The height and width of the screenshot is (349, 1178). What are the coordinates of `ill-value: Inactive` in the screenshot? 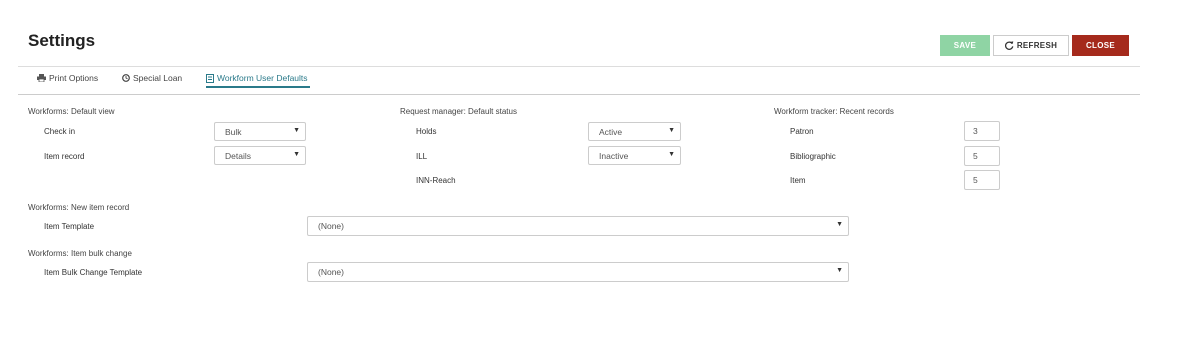 It's located at (614, 155).